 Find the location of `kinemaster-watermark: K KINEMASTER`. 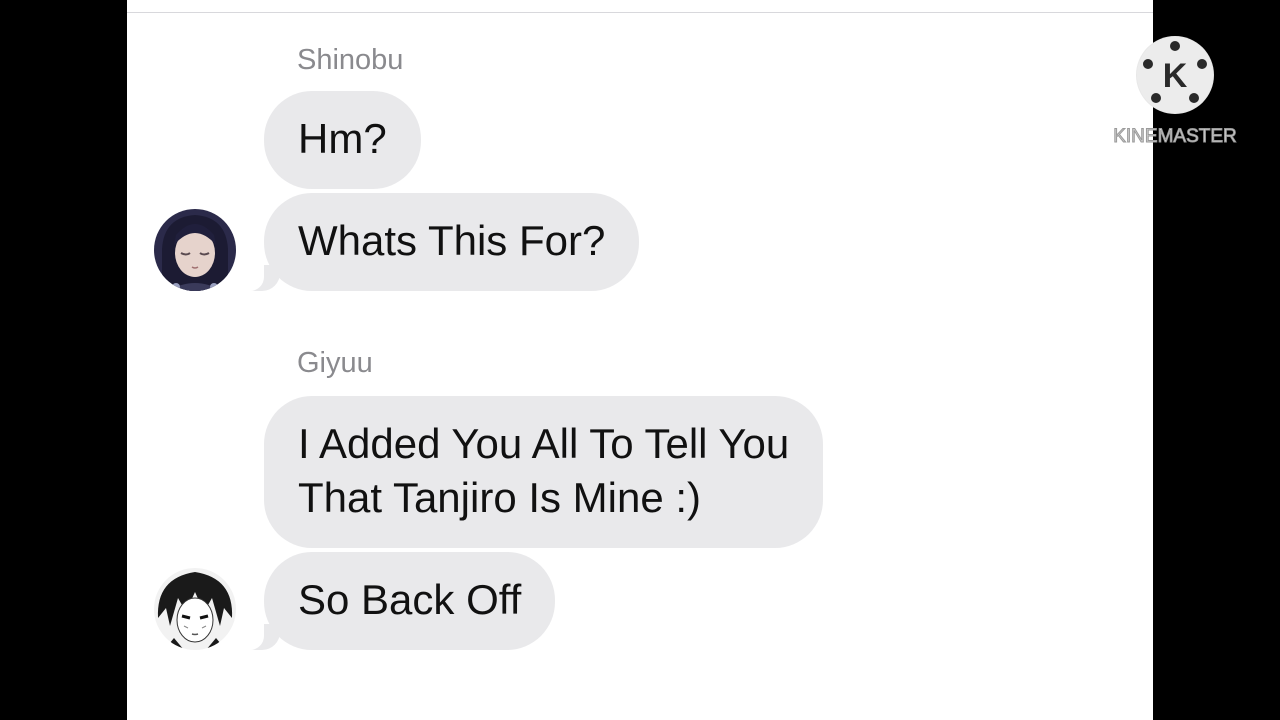

kinemaster-watermark: K KINEMASTER is located at coordinates (1175, 96).